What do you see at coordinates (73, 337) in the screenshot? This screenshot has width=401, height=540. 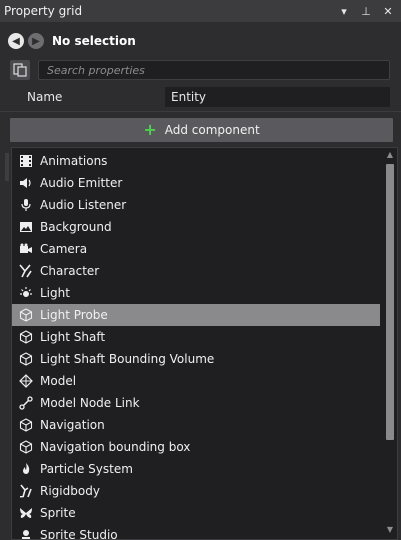 I see `component-item-label: Light Shaft` at bounding box center [73, 337].